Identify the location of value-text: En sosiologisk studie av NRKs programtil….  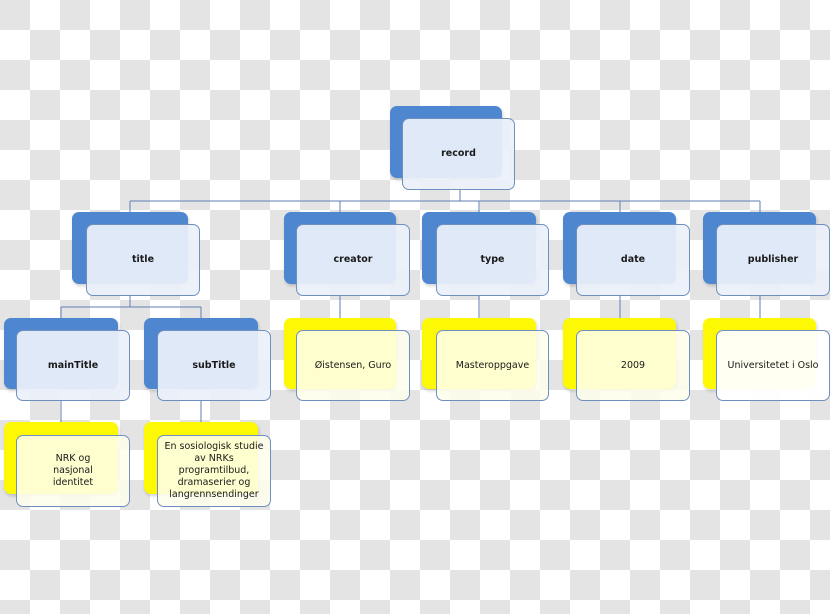
(214, 471).